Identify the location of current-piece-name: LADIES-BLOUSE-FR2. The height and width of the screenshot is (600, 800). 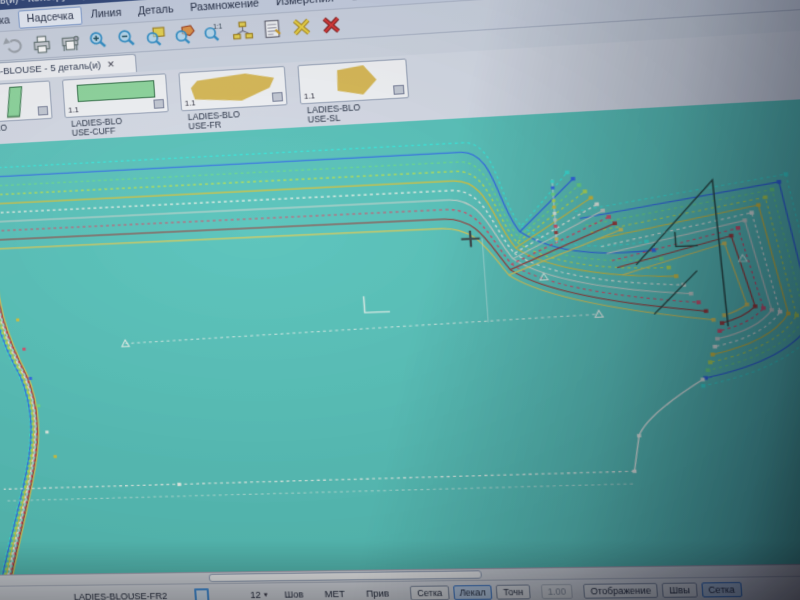
(120, 595).